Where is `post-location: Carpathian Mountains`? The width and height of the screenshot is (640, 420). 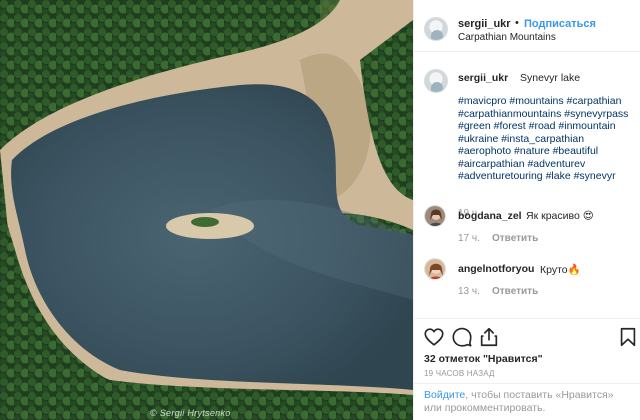
post-location: Carpathian Mountains is located at coordinates (507, 37).